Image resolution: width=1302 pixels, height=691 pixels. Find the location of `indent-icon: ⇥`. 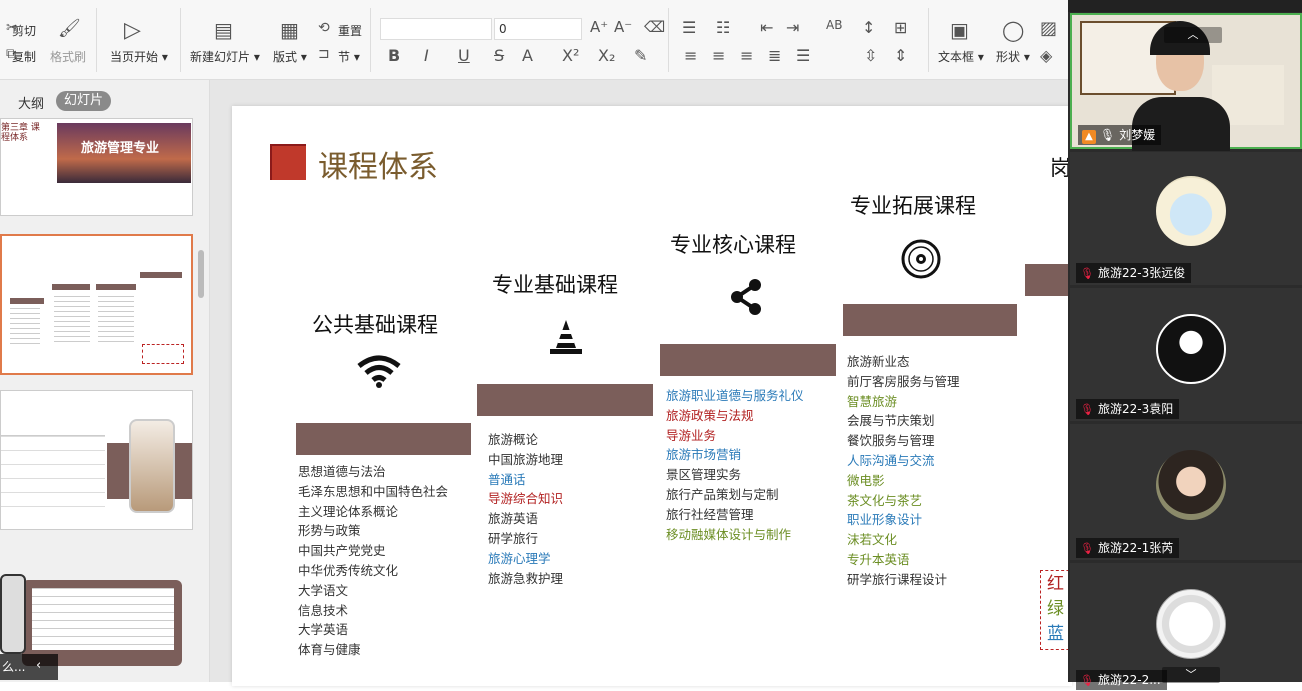

indent-icon: ⇥ is located at coordinates (792, 27).